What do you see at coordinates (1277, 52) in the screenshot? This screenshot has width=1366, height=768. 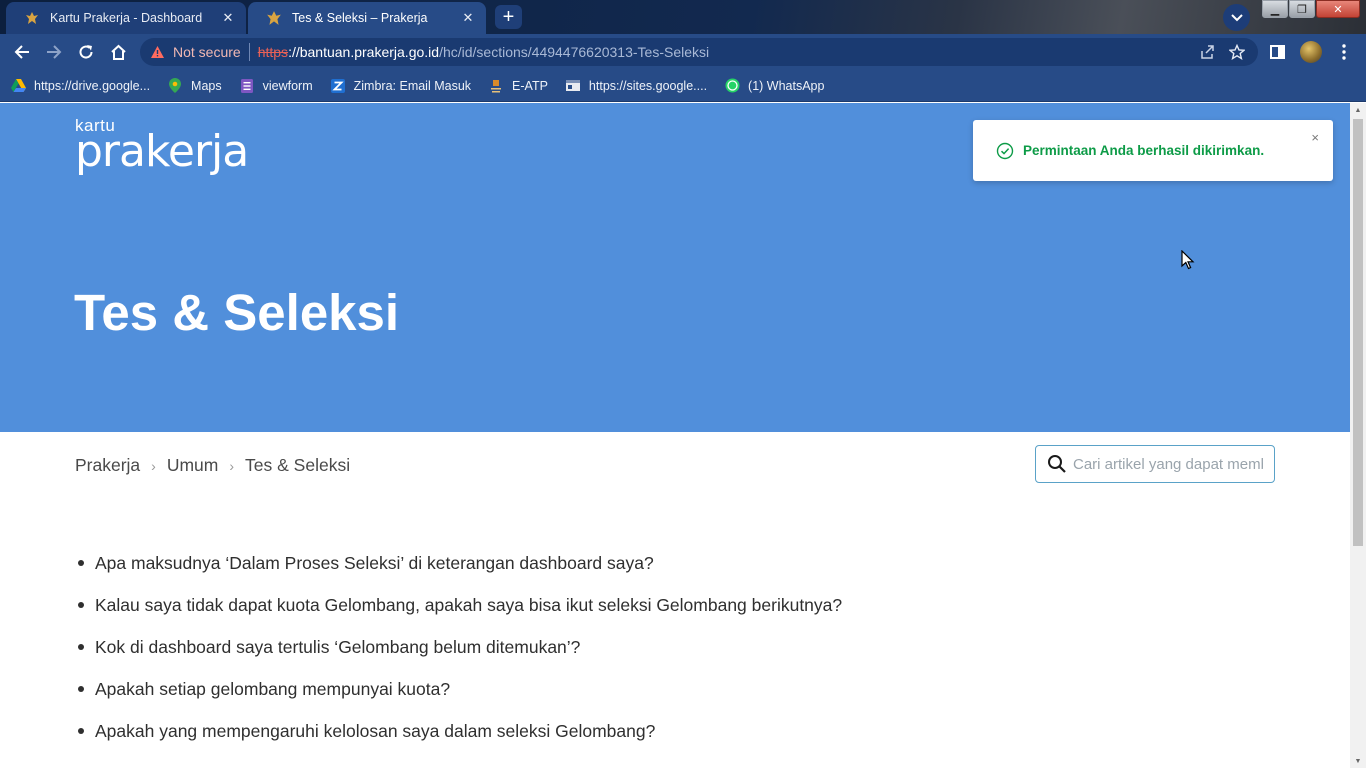 I see `side-panel-icon` at bounding box center [1277, 52].